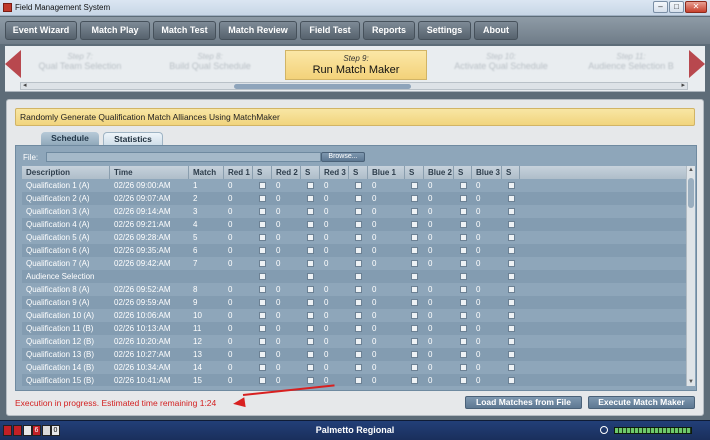  I want to click on table-row: Qualification 8 (A) 02/26 09:52:AM 8 0 0 0 0 0 0, so click(354, 289).